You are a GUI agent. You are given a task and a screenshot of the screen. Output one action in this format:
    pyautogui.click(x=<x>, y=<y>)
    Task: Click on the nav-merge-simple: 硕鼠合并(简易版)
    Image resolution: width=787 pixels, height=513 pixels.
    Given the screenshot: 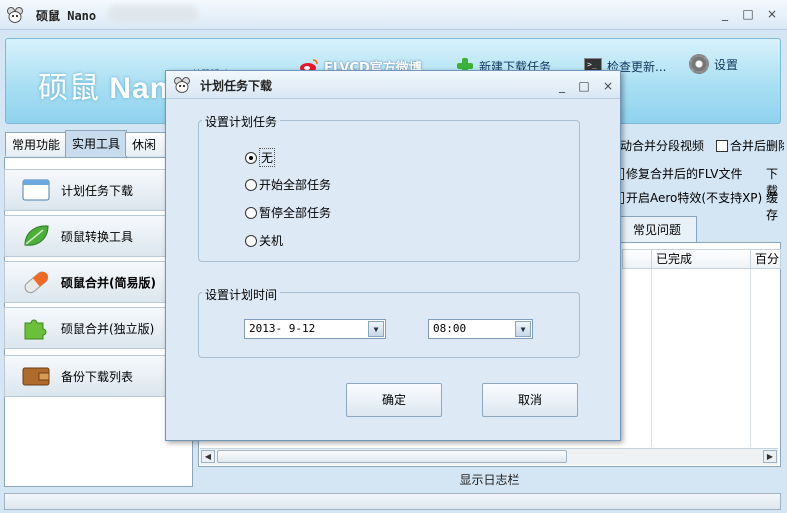 What is the action you would take?
    pyautogui.click(x=96, y=282)
    